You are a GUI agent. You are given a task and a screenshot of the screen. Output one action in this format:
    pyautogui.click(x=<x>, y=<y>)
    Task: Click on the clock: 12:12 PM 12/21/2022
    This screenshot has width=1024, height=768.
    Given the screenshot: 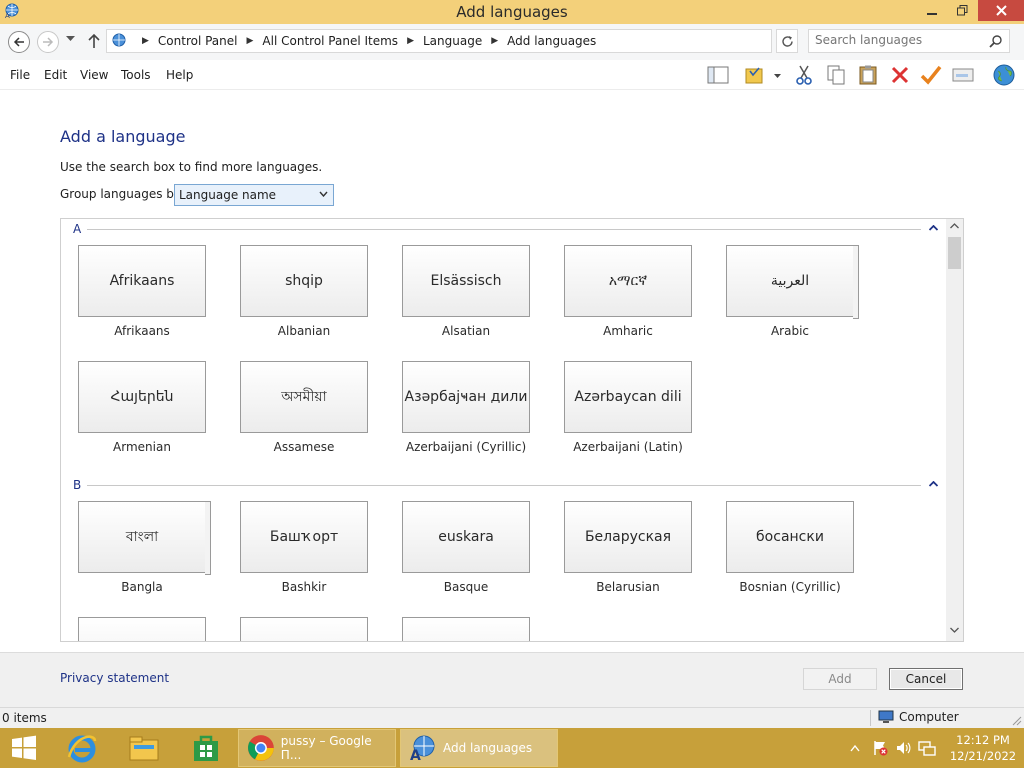 What is the action you would take?
    pyautogui.click(x=983, y=748)
    